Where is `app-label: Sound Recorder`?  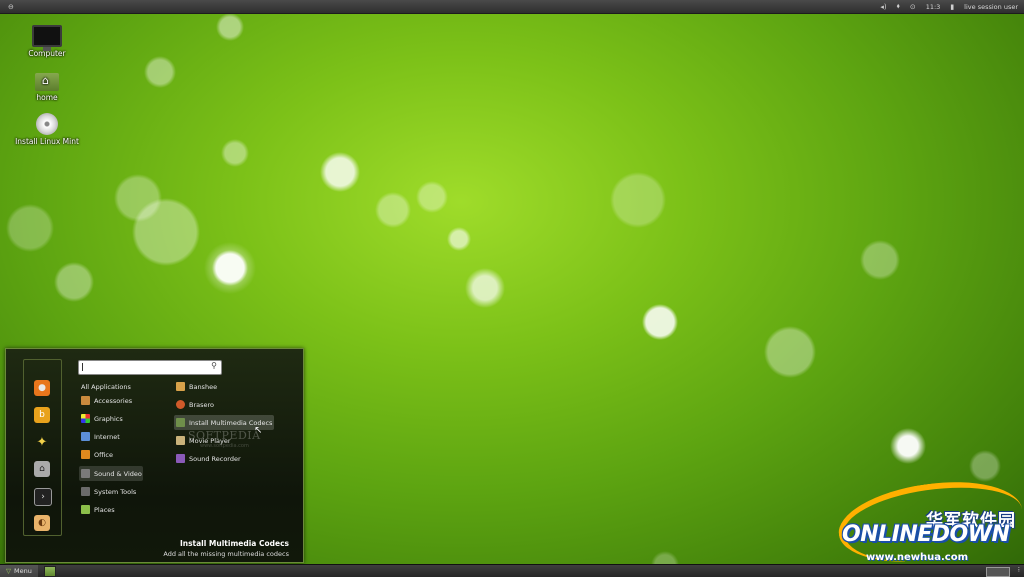 app-label: Sound Recorder is located at coordinates (215, 458).